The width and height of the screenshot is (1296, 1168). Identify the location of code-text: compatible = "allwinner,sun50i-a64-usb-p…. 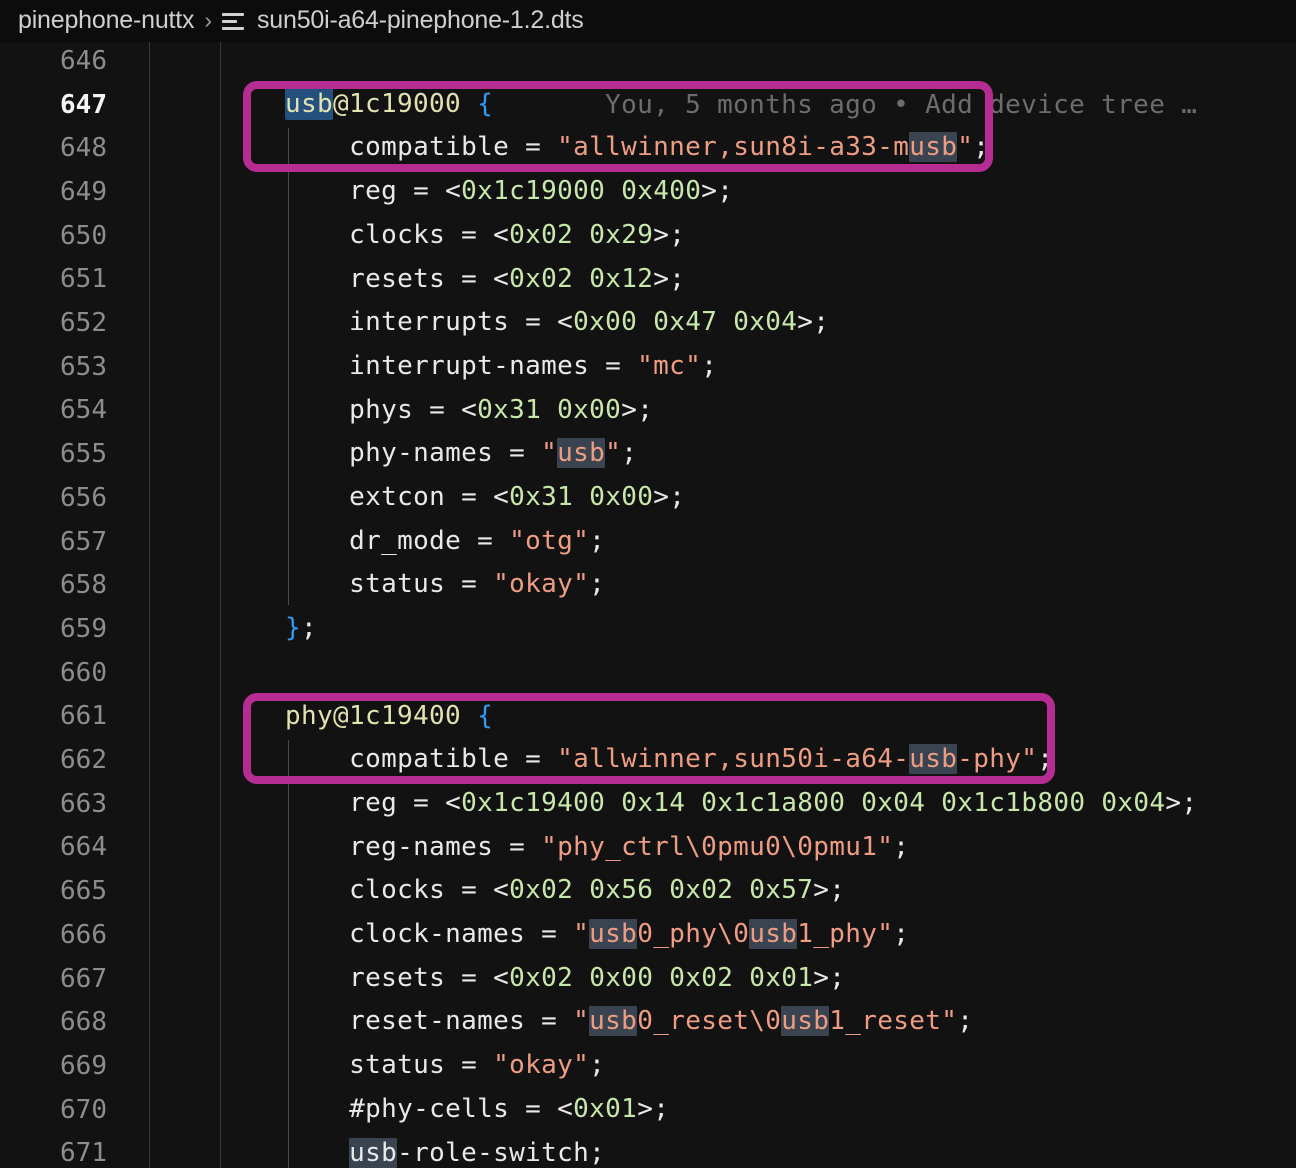
(669, 760).